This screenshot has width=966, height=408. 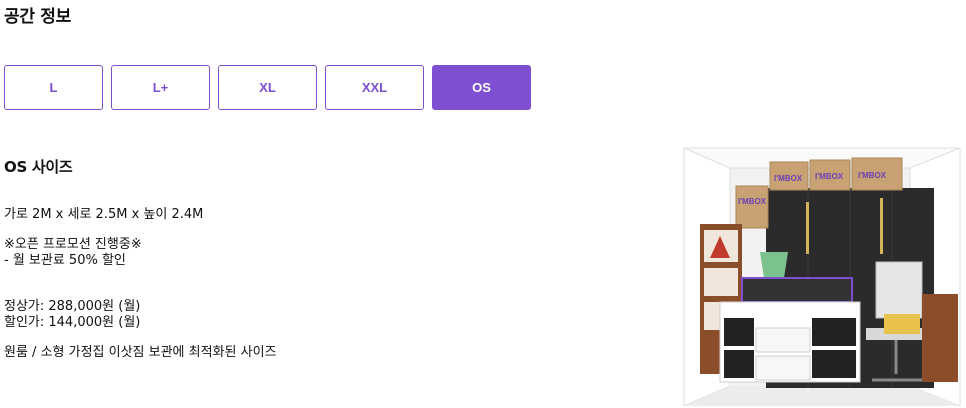 What do you see at coordinates (65, 260) in the screenshot?
I see `promo-discount: - 월 보관료 50% 할인` at bounding box center [65, 260].